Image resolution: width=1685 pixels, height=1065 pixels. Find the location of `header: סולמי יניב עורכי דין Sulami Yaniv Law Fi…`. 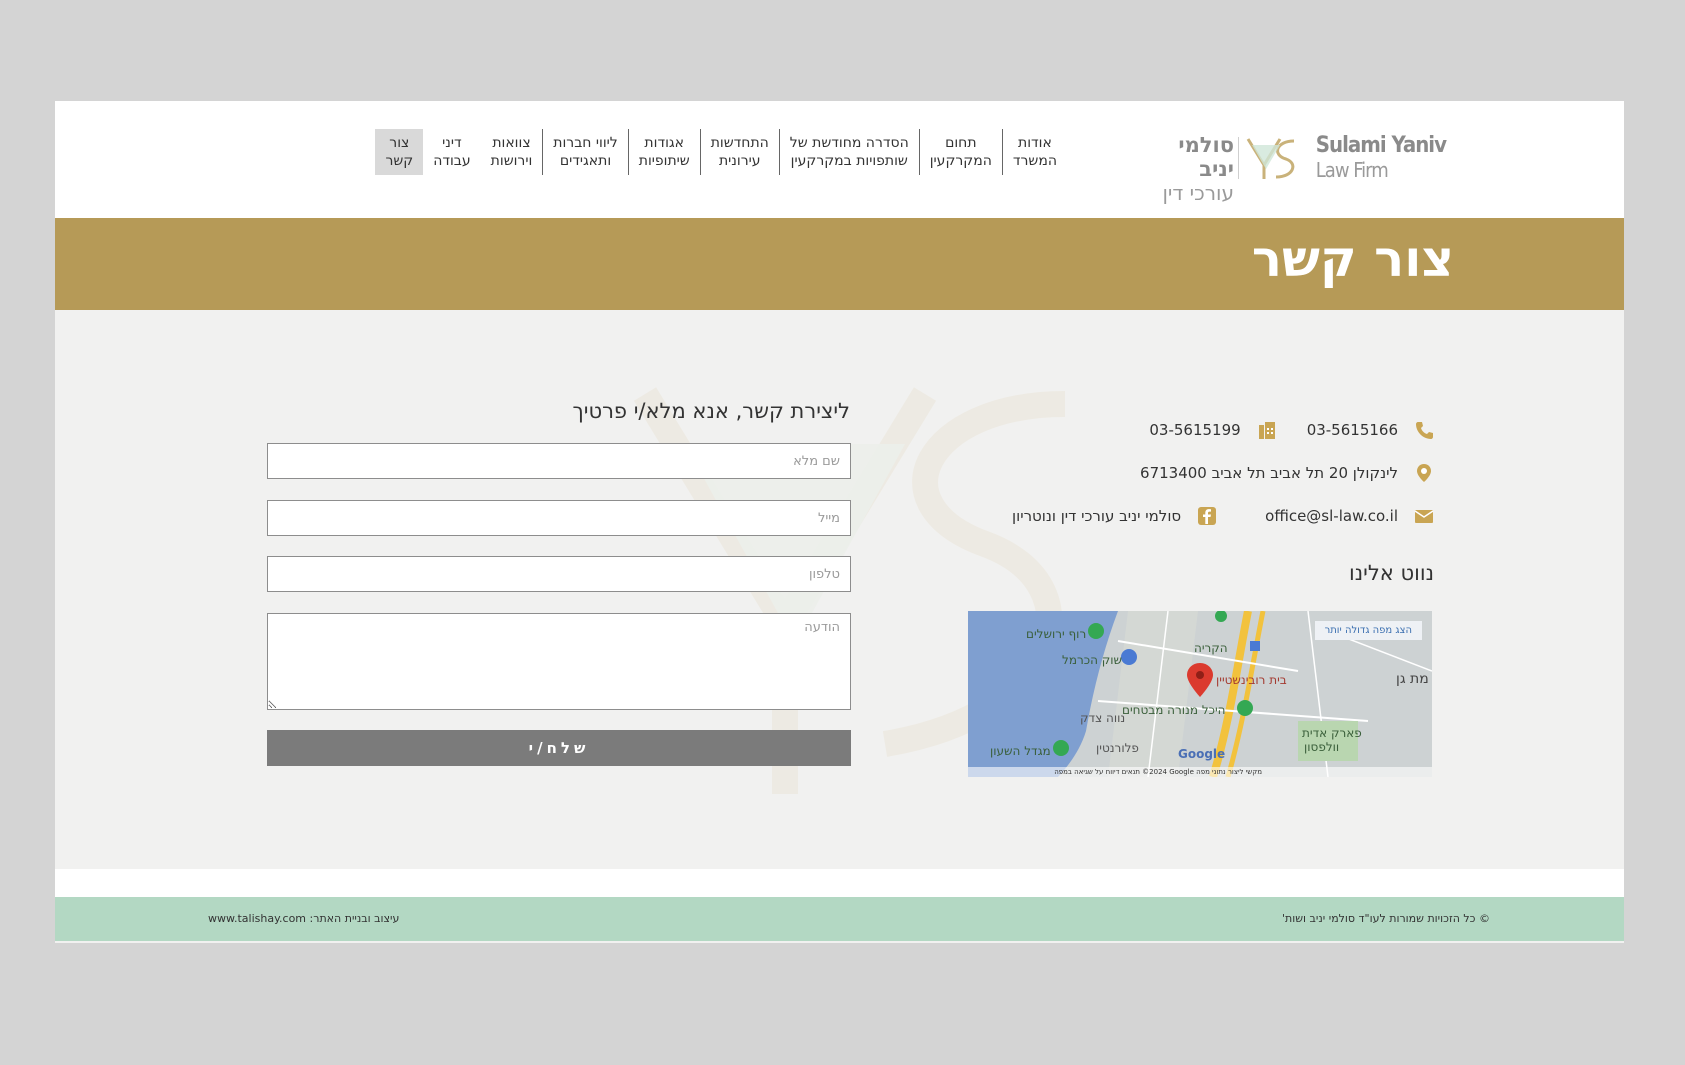

header: סולמי יניב עורכי דין Sulami Yaniv Law Fi… is located at coordinates (839, 159).